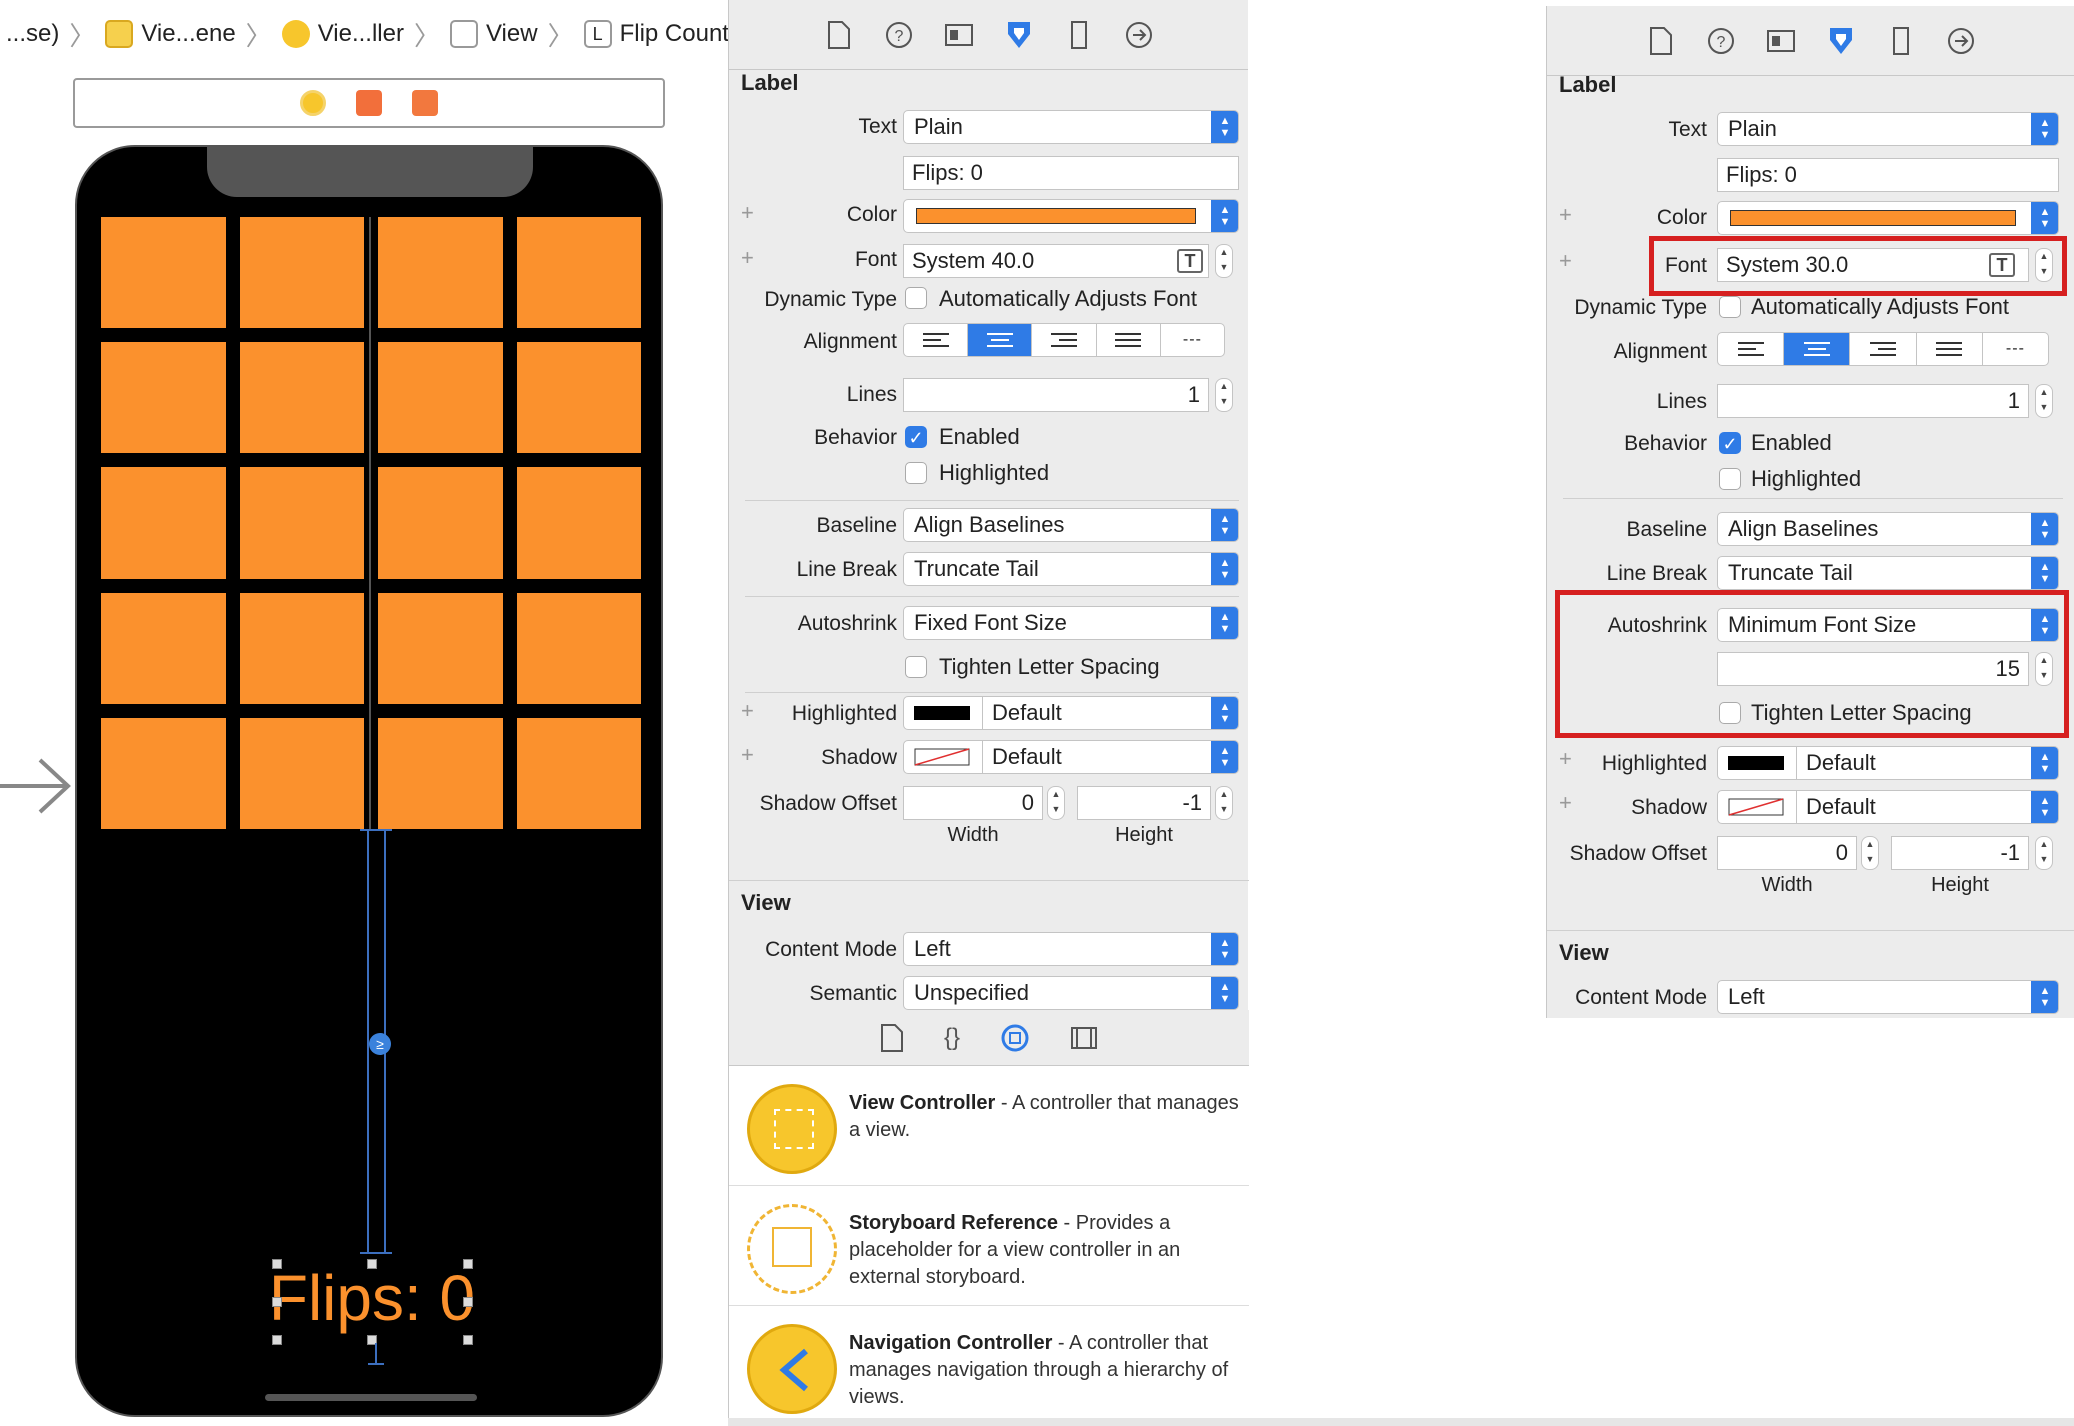 Image resolution: width=2074 pixels, height=1426 pixels. Describe the element at coordinates (1000, 340) in the screenshot. I see `align-center-segment` at that location.